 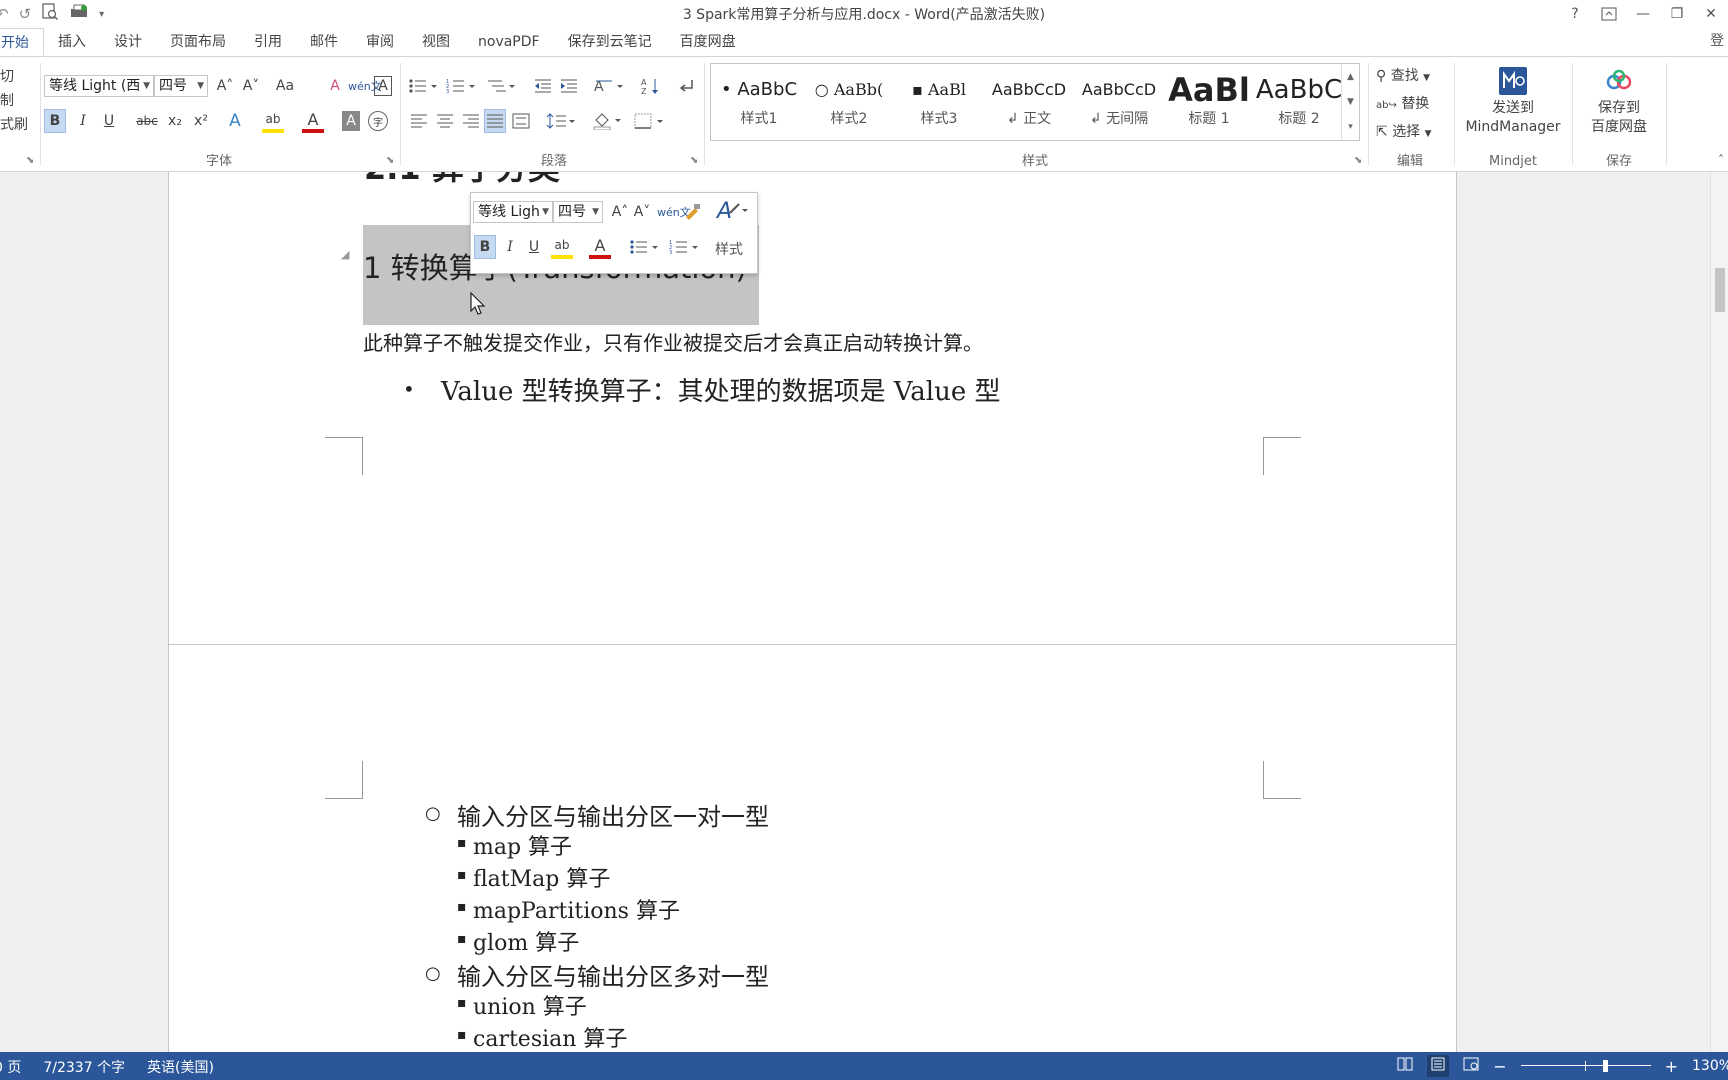 What do you see at coordinates (576, 909) in the screenshot?
I see `list-item: mapPartitions 算子` at bounding box center [576, 909].